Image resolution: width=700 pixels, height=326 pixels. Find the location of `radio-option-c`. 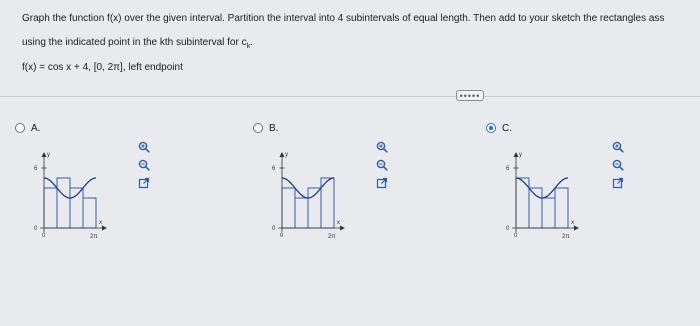

radio-option-c is located at coordinates (491, 128).